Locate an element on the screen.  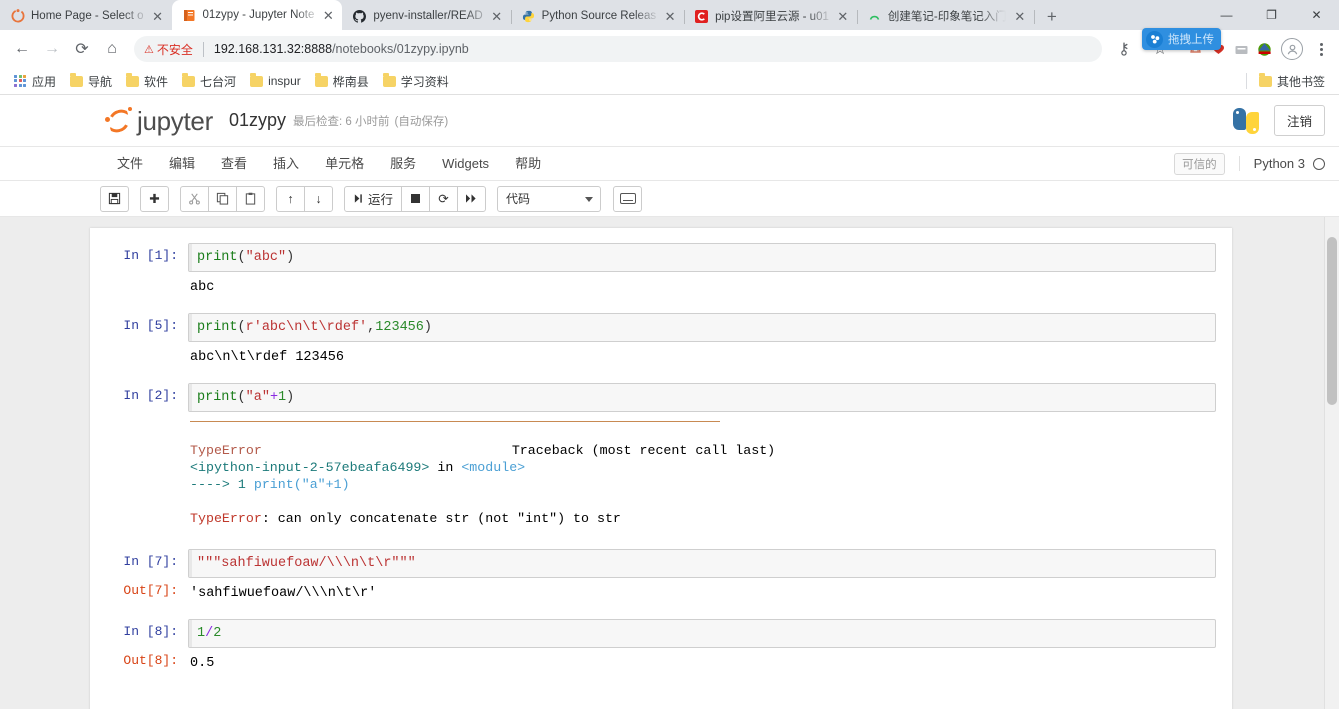
chrome-menu-icon is located at coordinates (1321, 49).